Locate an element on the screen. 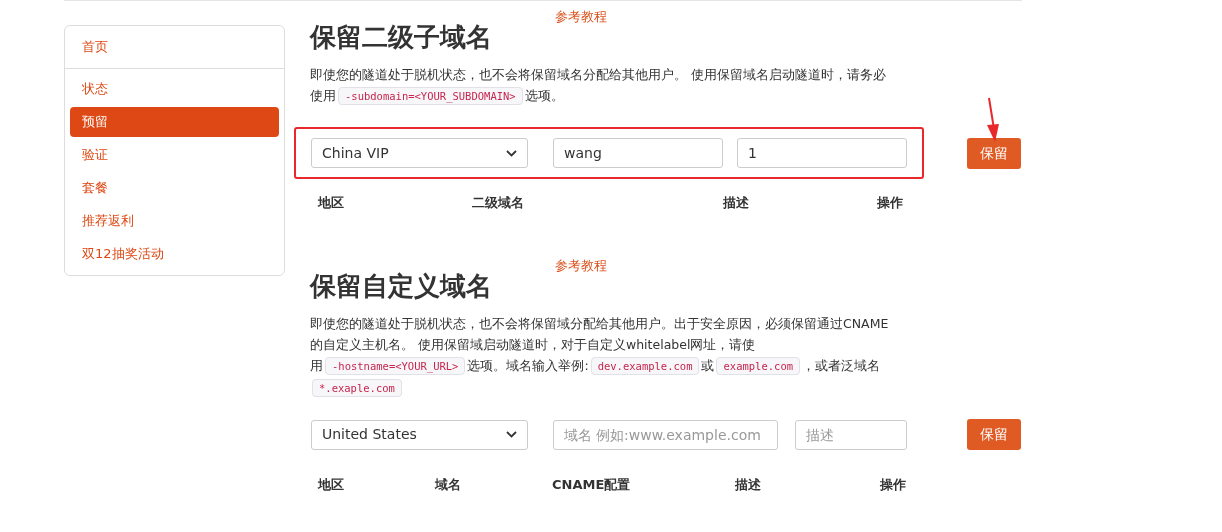 This screenshot has height=532, width=1222. sidebar-item: 状态 is located at coordinates (174, 89).